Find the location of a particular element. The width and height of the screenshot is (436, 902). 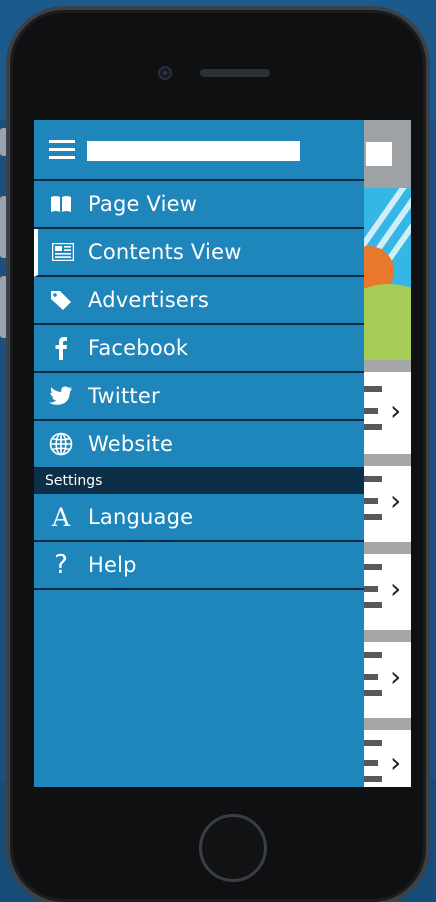

menu-item-website: Website is located at coordinates (199, 445).